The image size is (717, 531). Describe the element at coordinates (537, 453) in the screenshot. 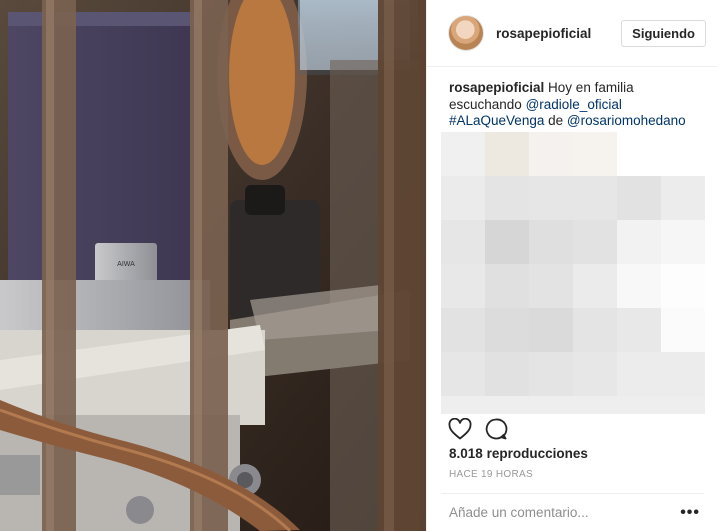

I see `view-count-label: reproducciones` at that location.